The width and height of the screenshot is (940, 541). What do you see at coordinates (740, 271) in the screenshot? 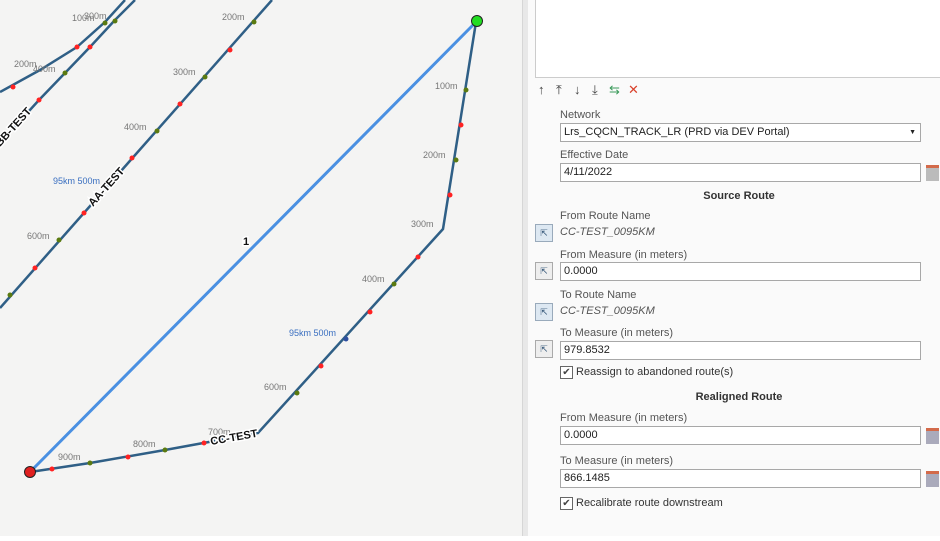
I see `from-measure-input: 0.0000` at bounding box center [740, 271].